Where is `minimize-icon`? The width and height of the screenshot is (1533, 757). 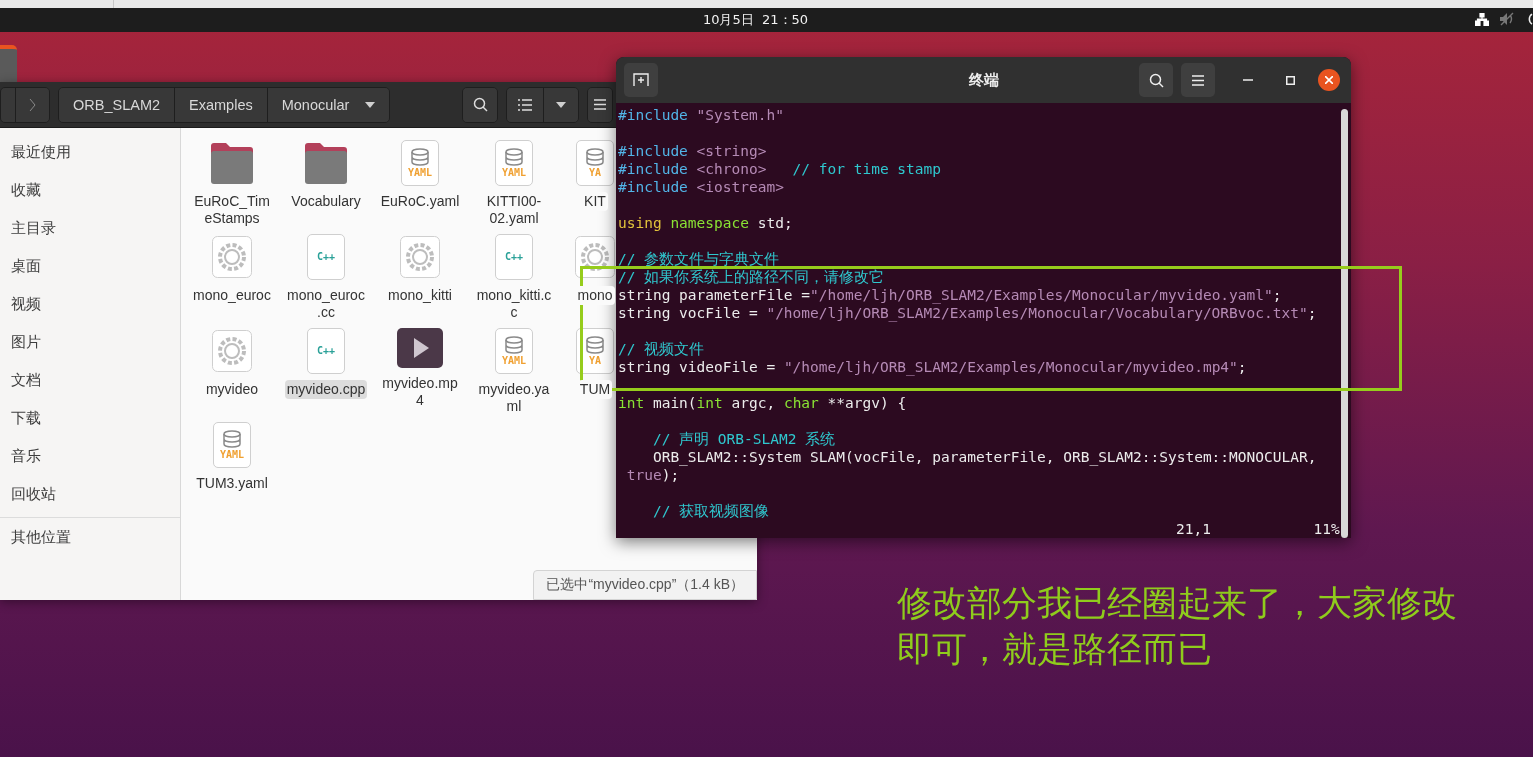
minimize-icon is located at coordinates (1248, 80).